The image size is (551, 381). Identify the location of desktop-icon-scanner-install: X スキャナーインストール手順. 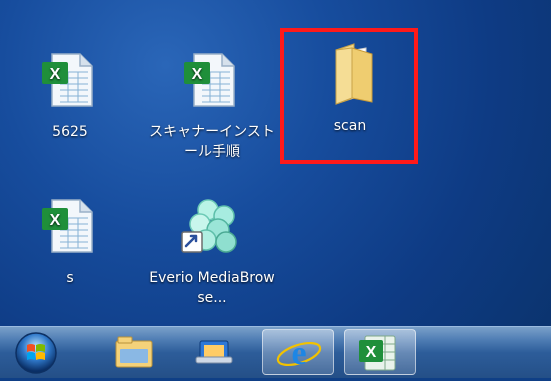
(212, 105).